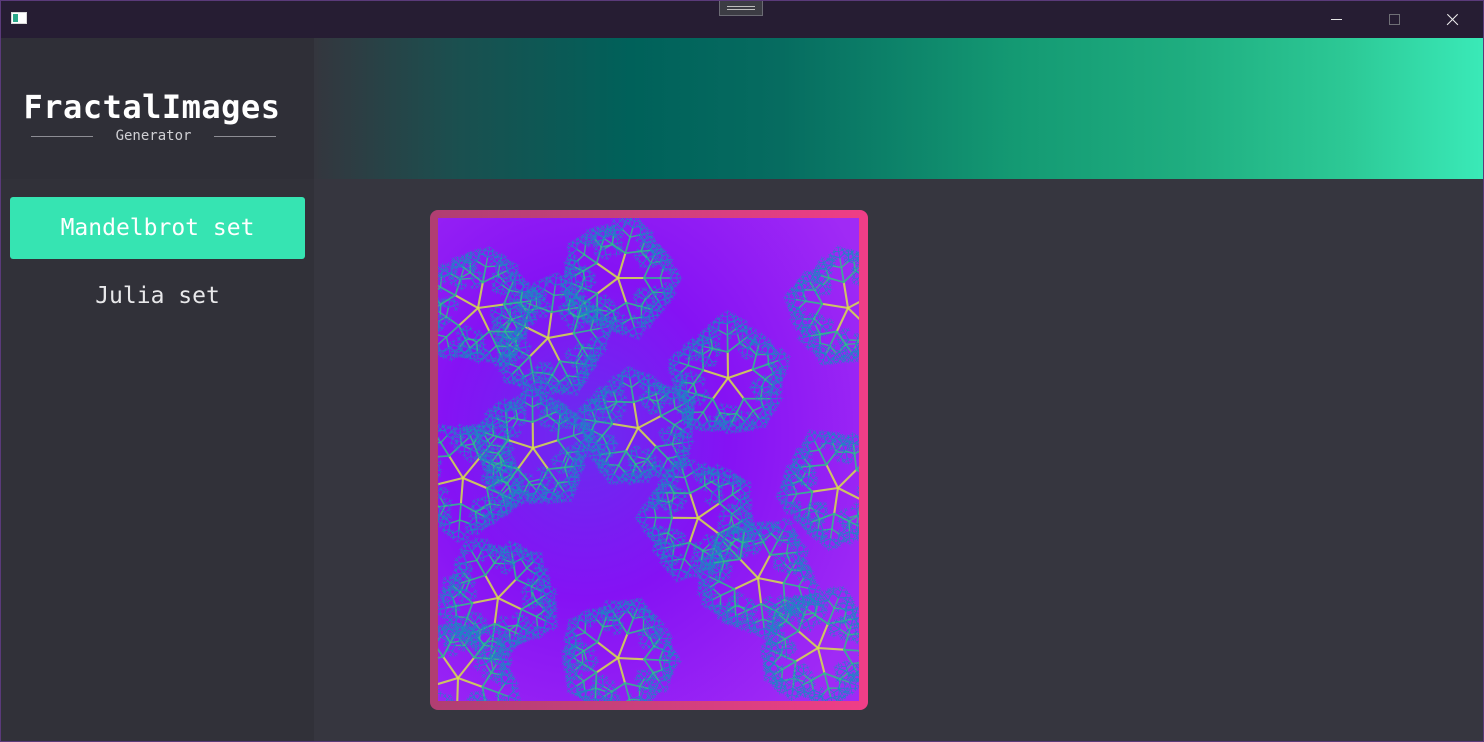 The height and width of the screenshot is (742, 1484). Describe the element at coordinates (1452, 19) in the screenshot. I see `close-button` at that location.